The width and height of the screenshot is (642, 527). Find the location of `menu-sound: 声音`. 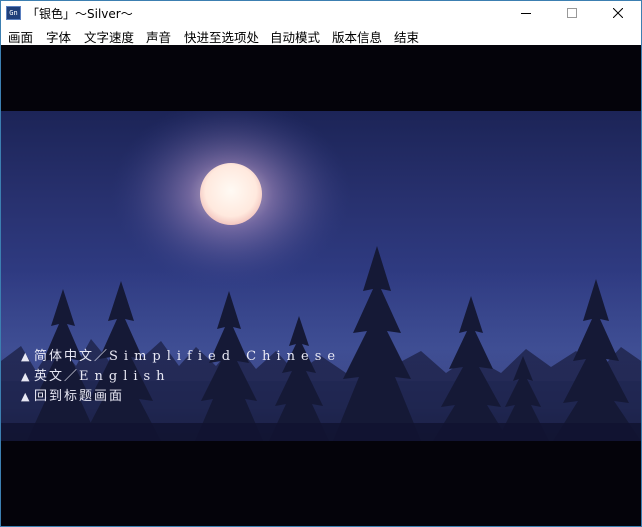

menu-sound: 声音 is located at coordinates (158, 36).